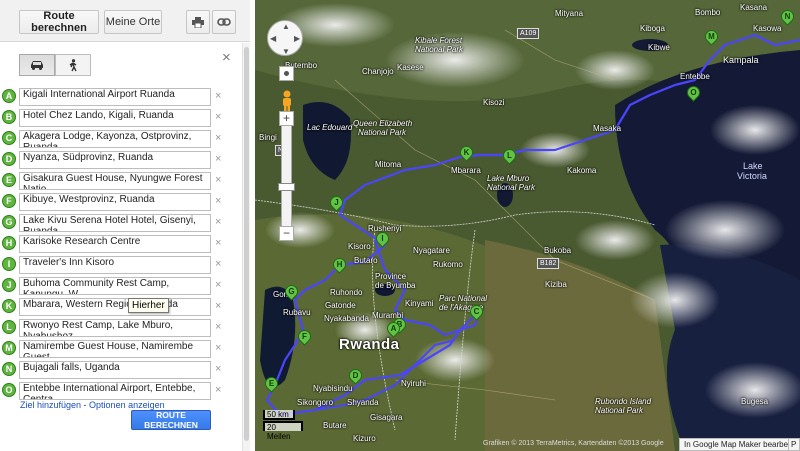 The height and width of the screenshot is (451, 800). What do you see at coordinates (286, 173) in the screenshot?
I see `zoom-slider-track` at bounding box center [286, 173].